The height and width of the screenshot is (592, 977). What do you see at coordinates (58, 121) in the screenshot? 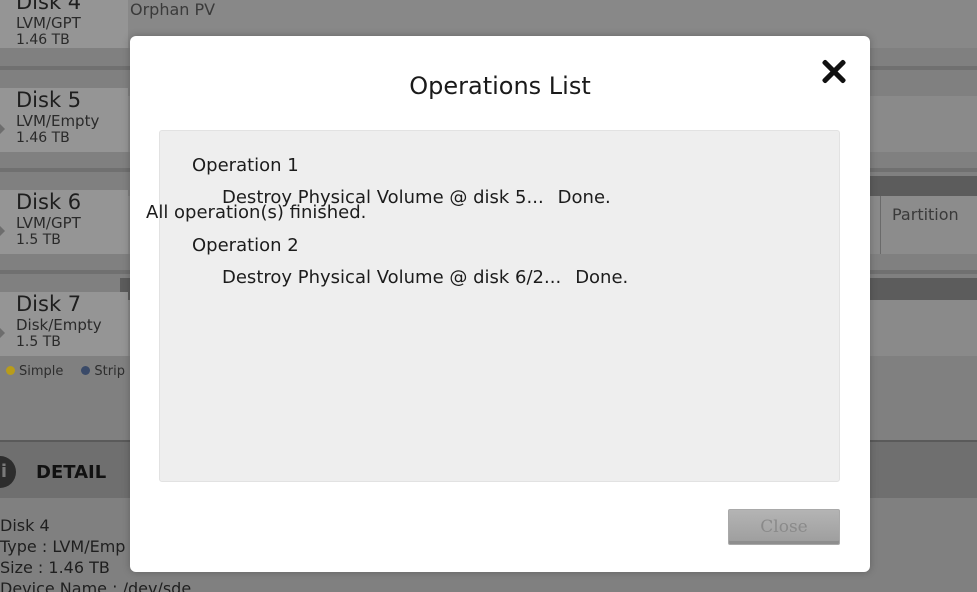
I see `disk-type: LVM/Empty` at bounding box center [58, 121].